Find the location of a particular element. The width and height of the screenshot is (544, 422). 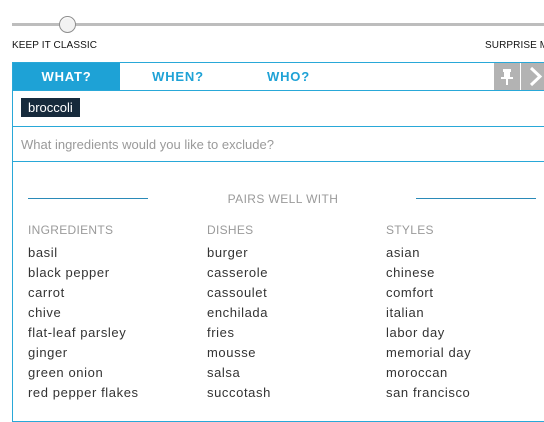

dish-suggestion: burger is located at coordinates (239, 253).